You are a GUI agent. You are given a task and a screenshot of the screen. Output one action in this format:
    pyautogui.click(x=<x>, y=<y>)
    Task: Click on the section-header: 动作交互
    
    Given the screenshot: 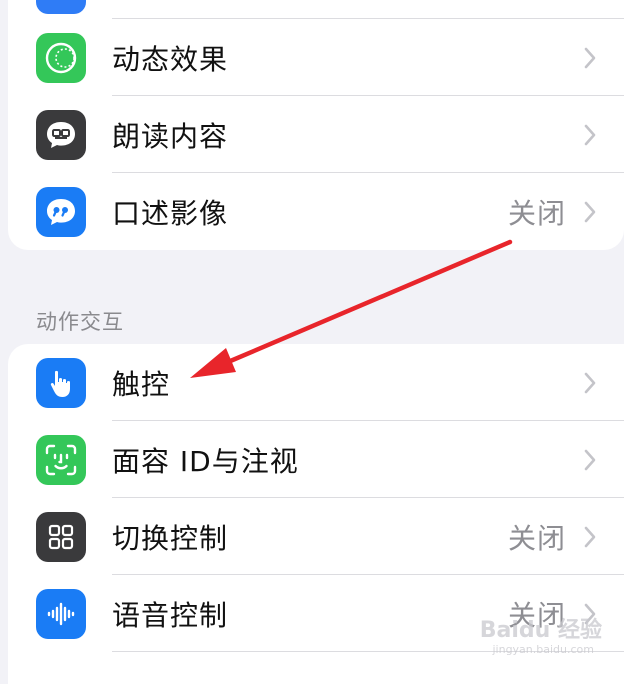 What is the action you would take?
    pyautogui.click(x=80, y=322)
    